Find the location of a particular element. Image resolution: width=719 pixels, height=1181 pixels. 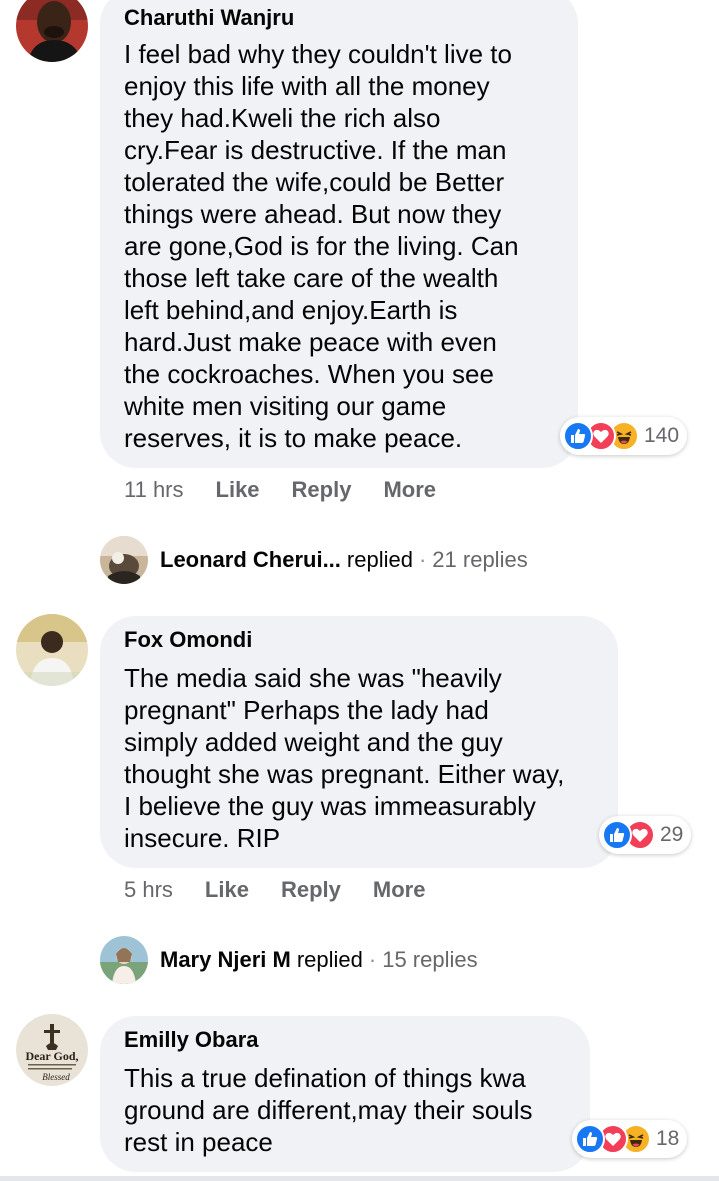

avatar: Dear God, Blessed is located at coordinates (52, 1050).